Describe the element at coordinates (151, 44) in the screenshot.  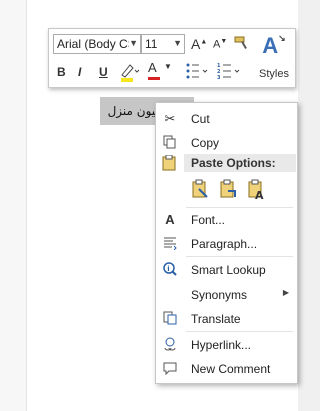
I see `font-size-value: 11` at that location.